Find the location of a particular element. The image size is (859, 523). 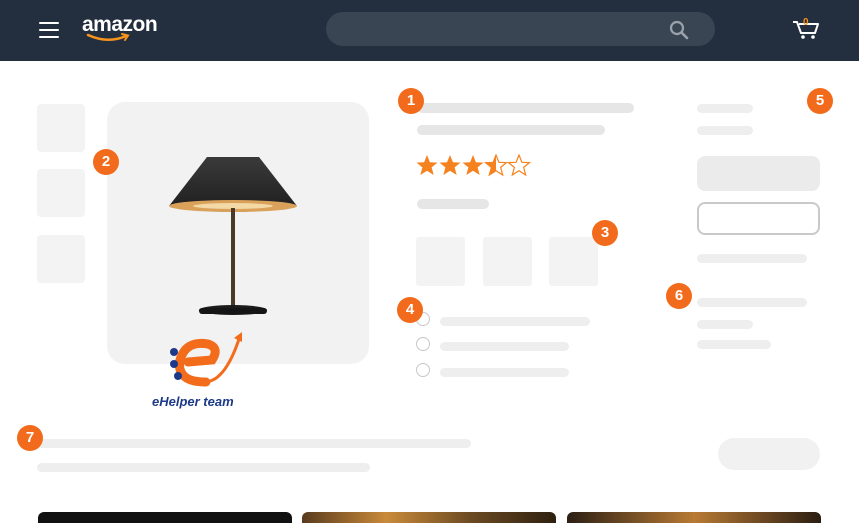

callout-badge-2: 2 is located at coordinates (106, 162).